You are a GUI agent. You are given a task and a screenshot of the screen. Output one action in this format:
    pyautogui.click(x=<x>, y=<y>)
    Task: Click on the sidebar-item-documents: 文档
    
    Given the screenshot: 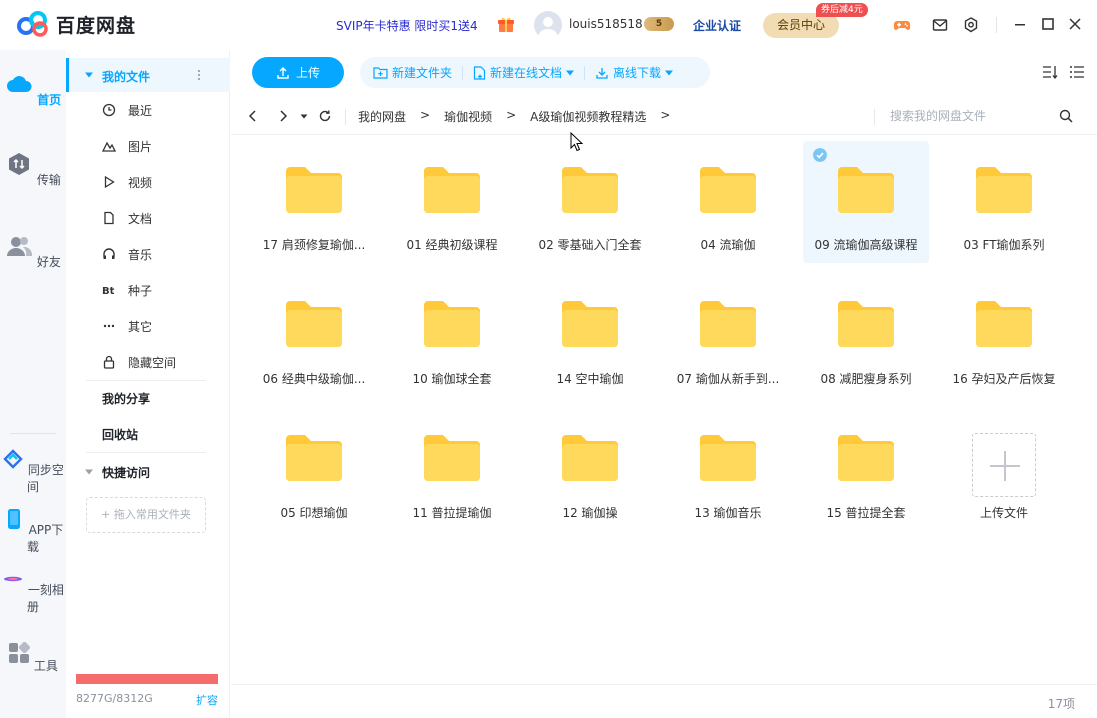 What is the action you would take?
    pyautogui.click(x=148, y=218)
    